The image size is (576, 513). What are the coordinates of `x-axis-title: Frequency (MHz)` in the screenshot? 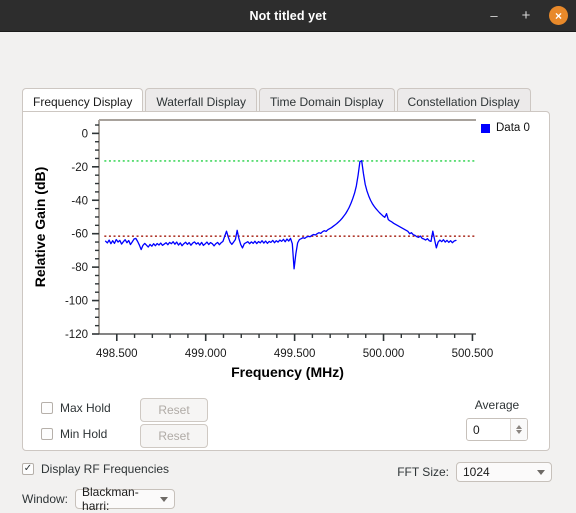 It's located at (287, 372).